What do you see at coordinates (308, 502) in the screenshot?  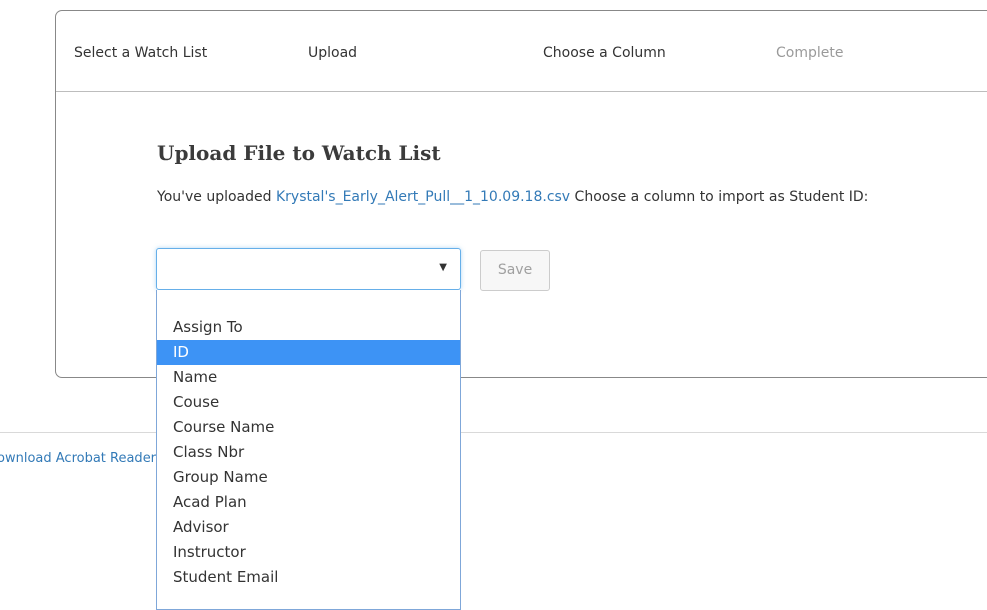 I see `dropdown-option-acad-plan: Acad Plan` at bounding box center [308, 502].